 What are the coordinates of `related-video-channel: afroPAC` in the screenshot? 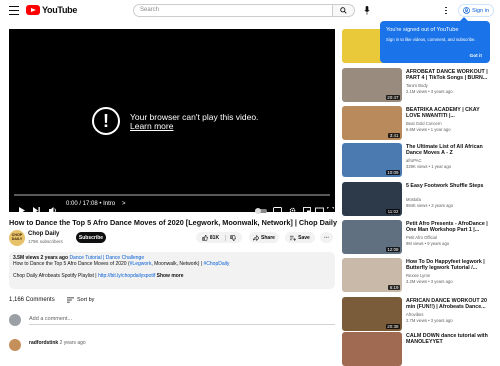 It's located at (414, 161).